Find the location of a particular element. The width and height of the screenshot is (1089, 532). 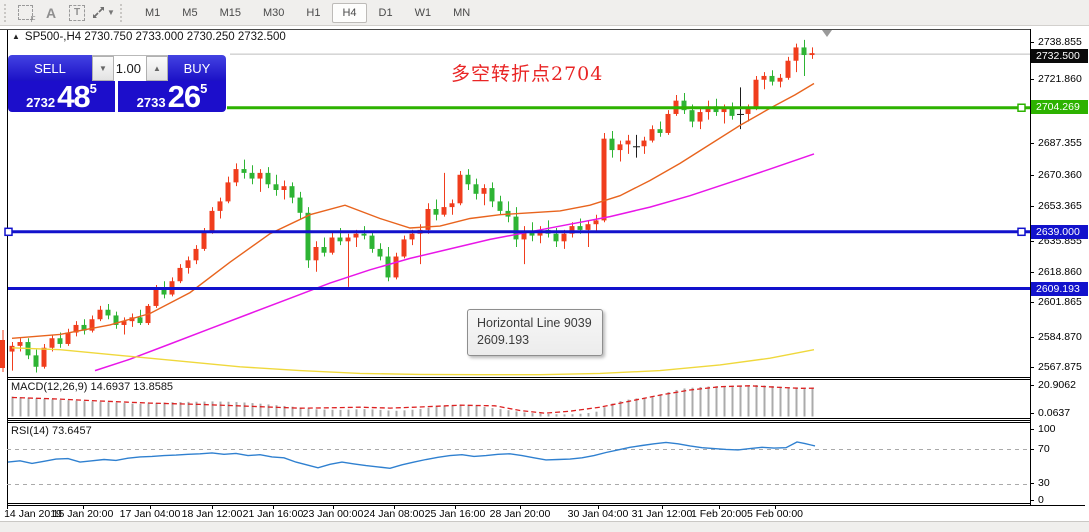

price-axis-label: 2618.860 is located at coordinates (1060, 272).